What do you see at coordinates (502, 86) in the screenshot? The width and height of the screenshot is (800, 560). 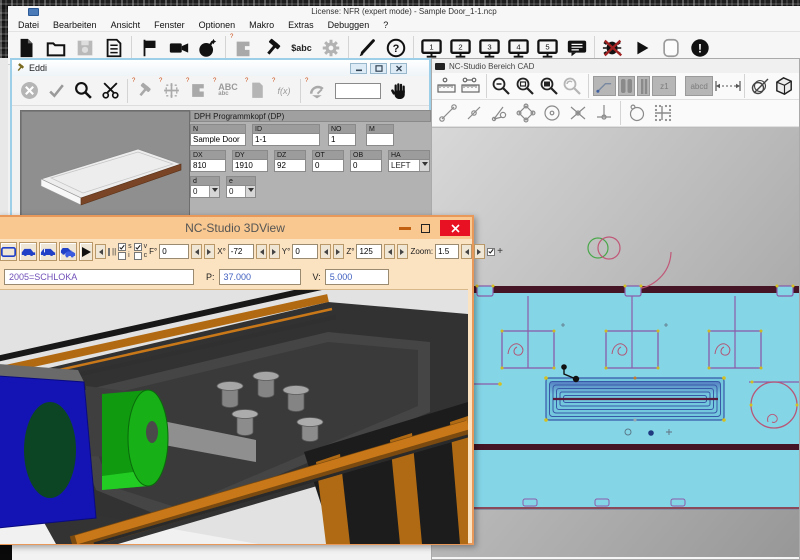 I see `zoom-out-icon` at bounding box center [502, 86].